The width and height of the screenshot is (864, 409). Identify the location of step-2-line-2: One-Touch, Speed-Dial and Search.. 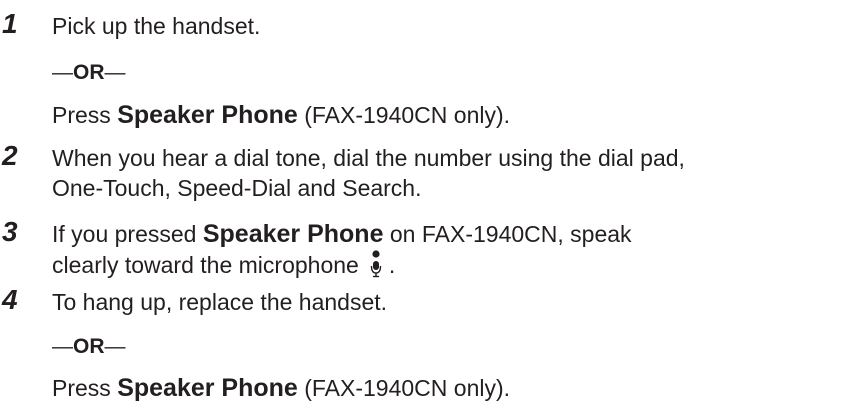
(237, 188).